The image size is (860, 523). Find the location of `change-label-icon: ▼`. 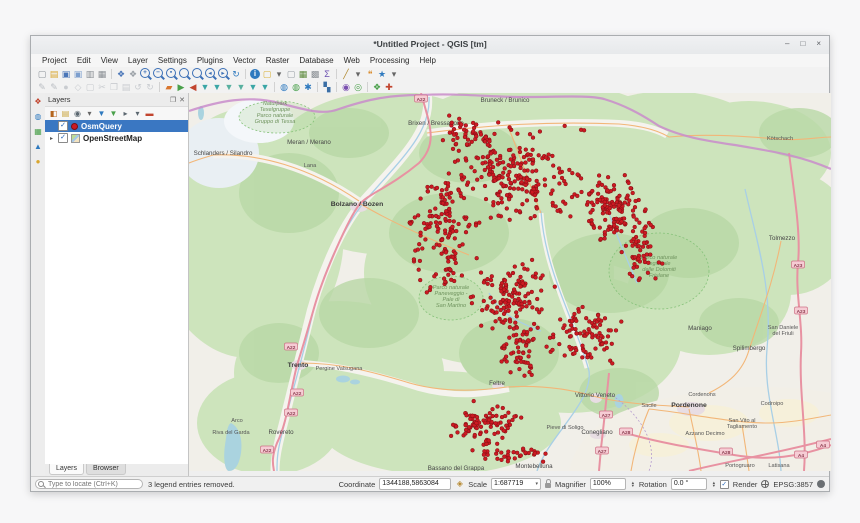

change-label-icon: ▼ is located at coordinates (265, 87).